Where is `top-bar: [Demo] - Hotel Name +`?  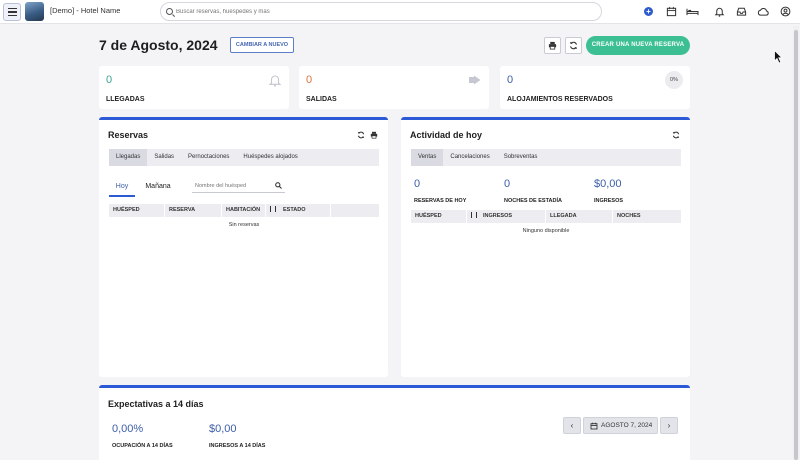 top-bar: [Demo] - Hotel Name + is located at coordinates (400, 12).